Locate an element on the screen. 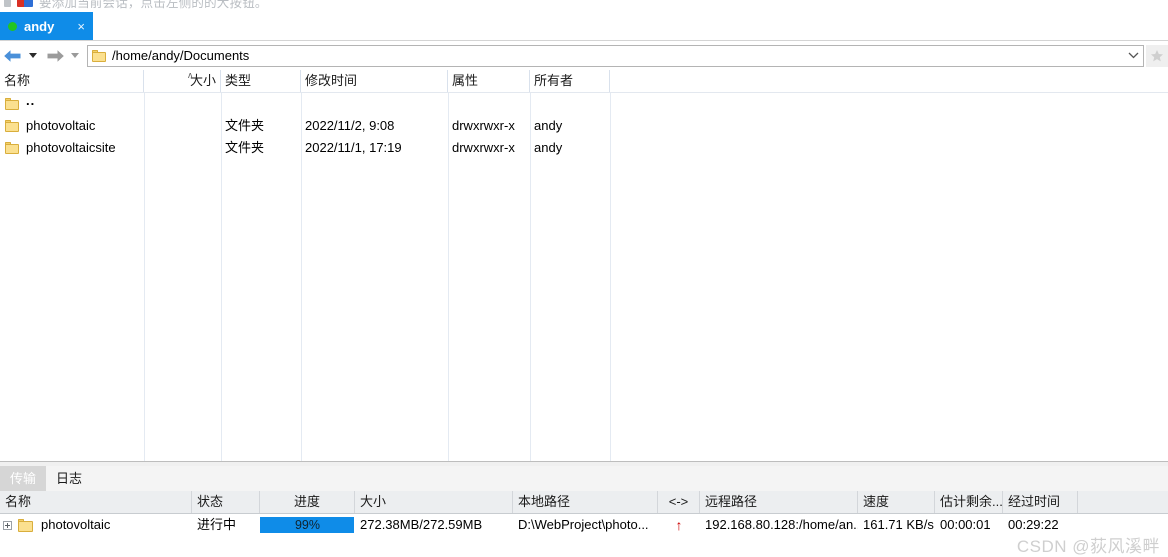 Image resolution: width=1168 pixels, height=557 pixels. back-arrow-icon is located at coordinates (12, 55).